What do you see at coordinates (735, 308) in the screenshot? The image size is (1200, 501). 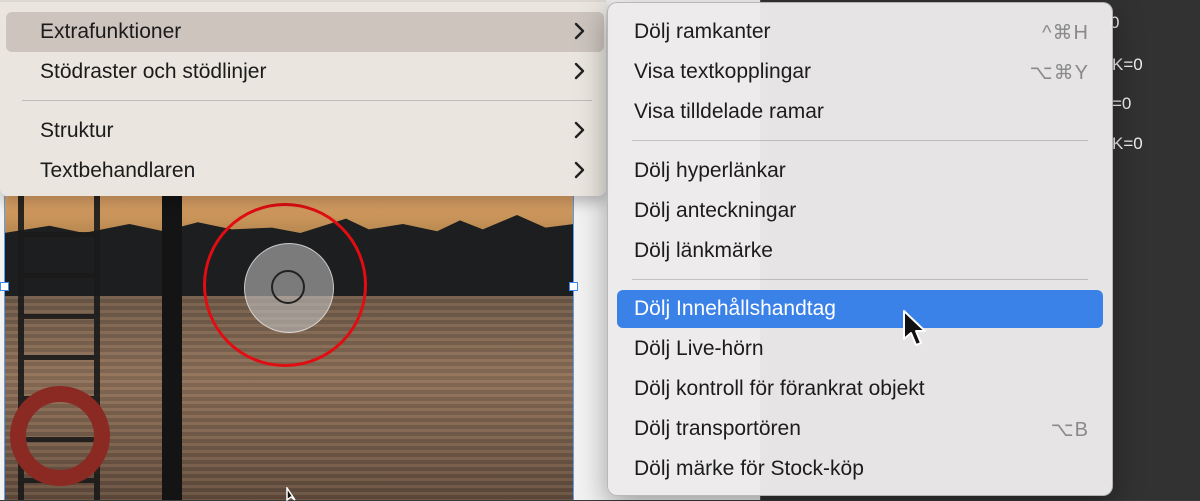 I see `menu-item-label: Dölj Innehållshandtag` at bounding box center [735, 308].